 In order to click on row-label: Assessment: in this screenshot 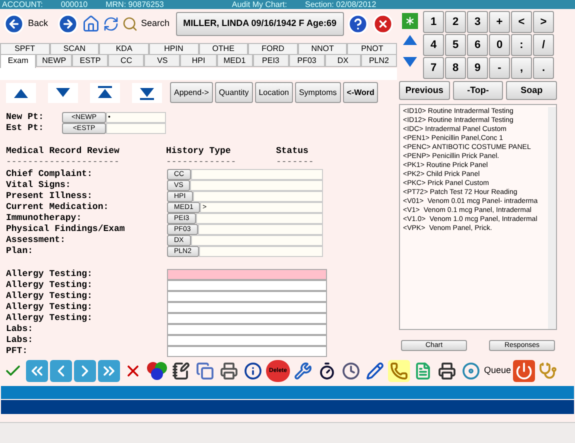, I will do `click(36, 240)`.